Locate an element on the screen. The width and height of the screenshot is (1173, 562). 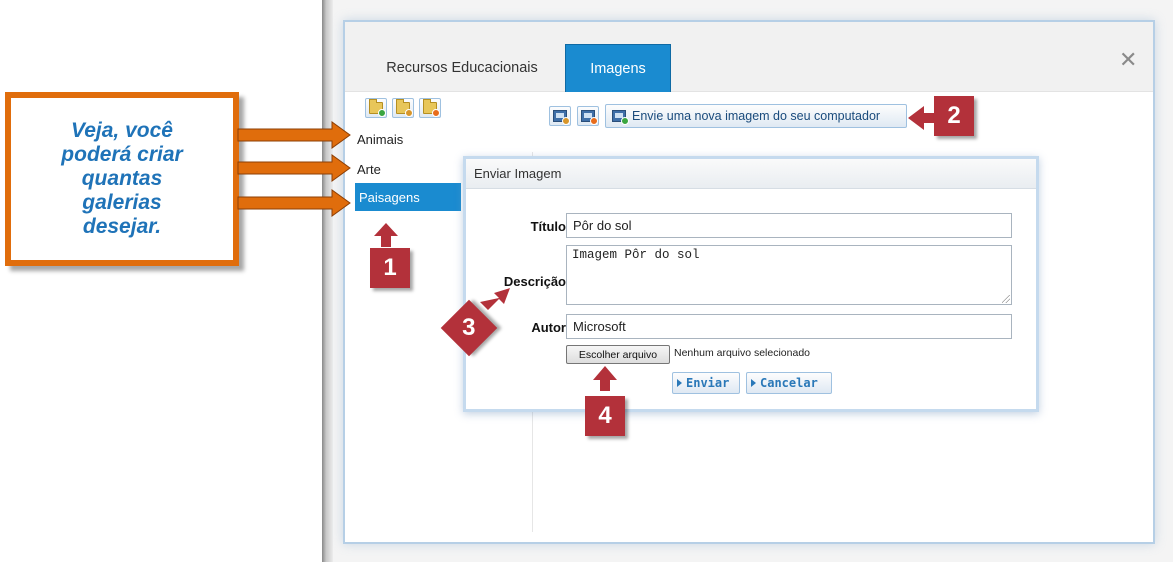
cancel-button: Cancelar is located at coordinates (789, 383).